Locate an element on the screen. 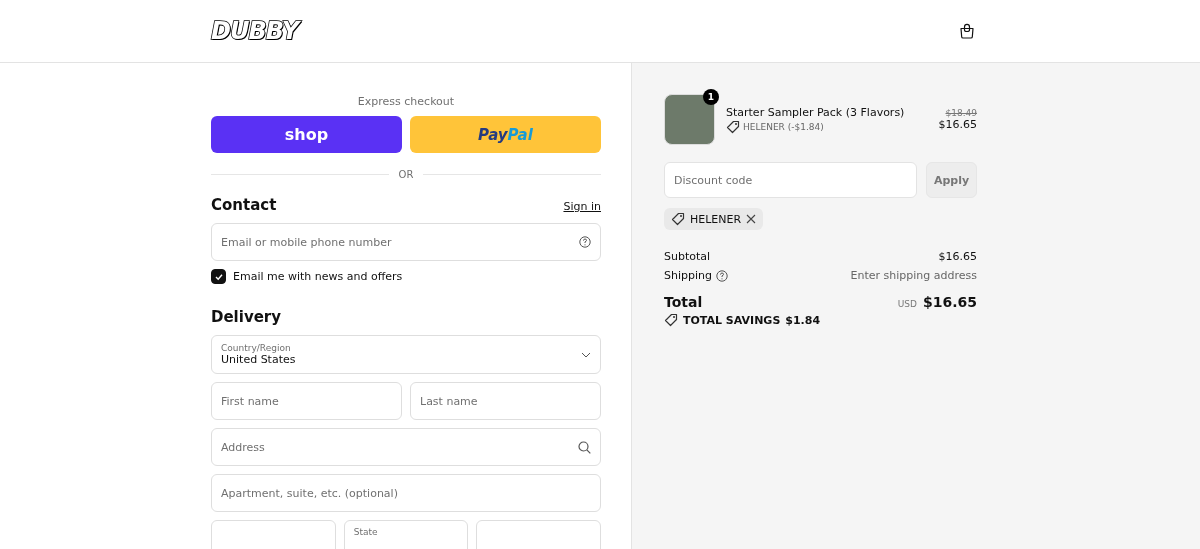 The image size is (1200, 549). discount-code-field: Discount code is located at coordinates (790, 180).